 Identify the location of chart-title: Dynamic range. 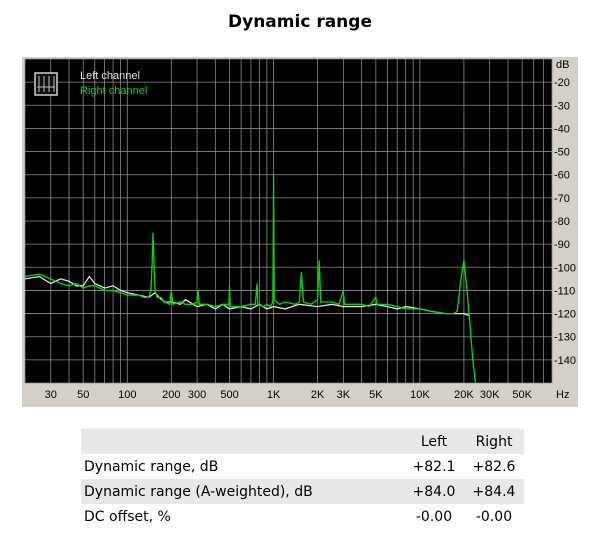
(300, 22).